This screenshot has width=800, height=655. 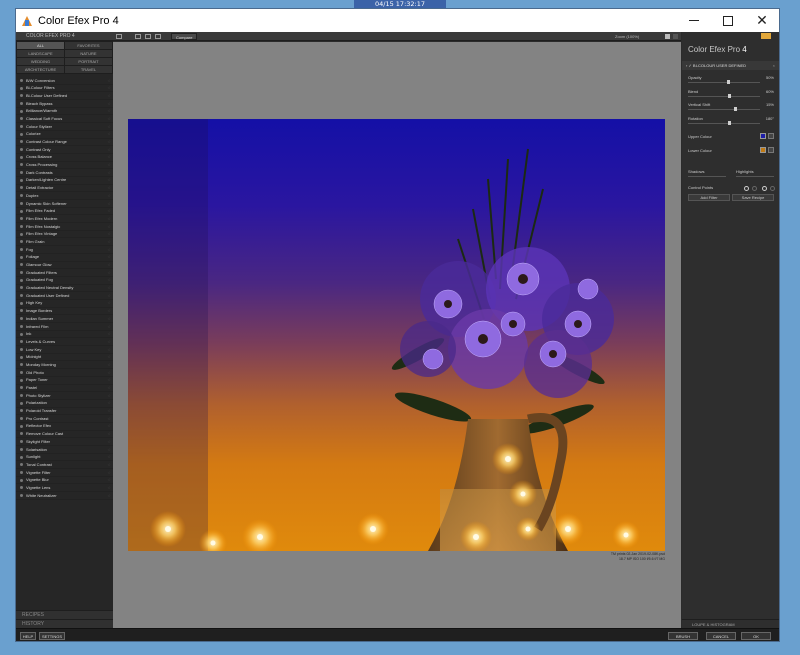 I want to click on history-section: HISTORY, so click(x=64, y=623).